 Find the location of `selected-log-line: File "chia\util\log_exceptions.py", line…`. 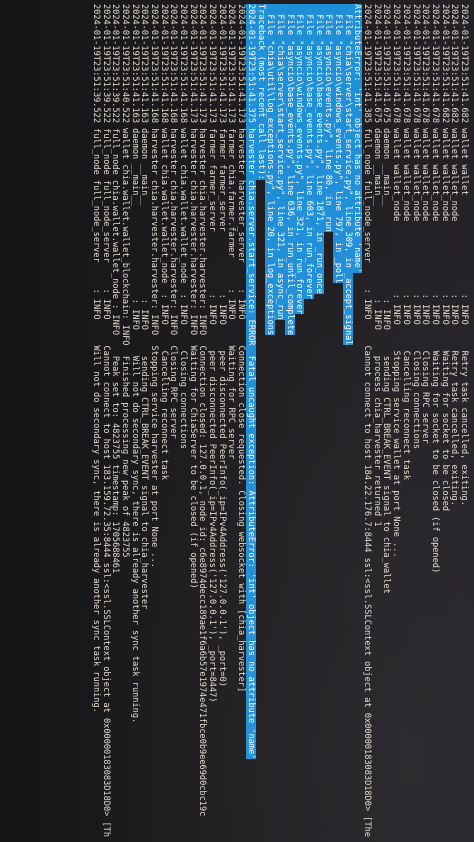

selected-log-line: File "chia\util\log_exceptions.py", line… is located at coordinates (270, 423).